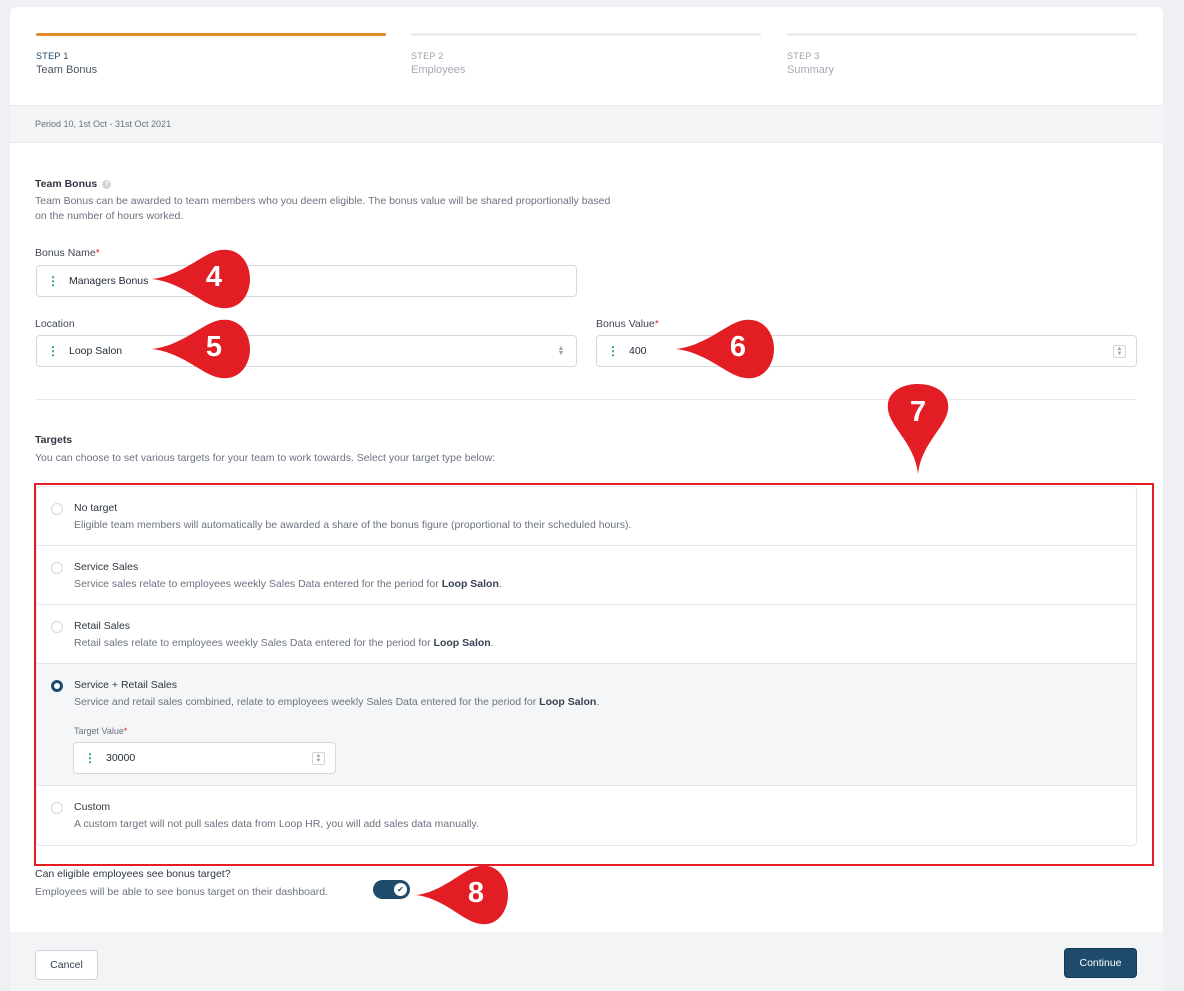 This screenshot has height=991, width=1184. I want to click on step-3-progress-bar, so click(962, 34).